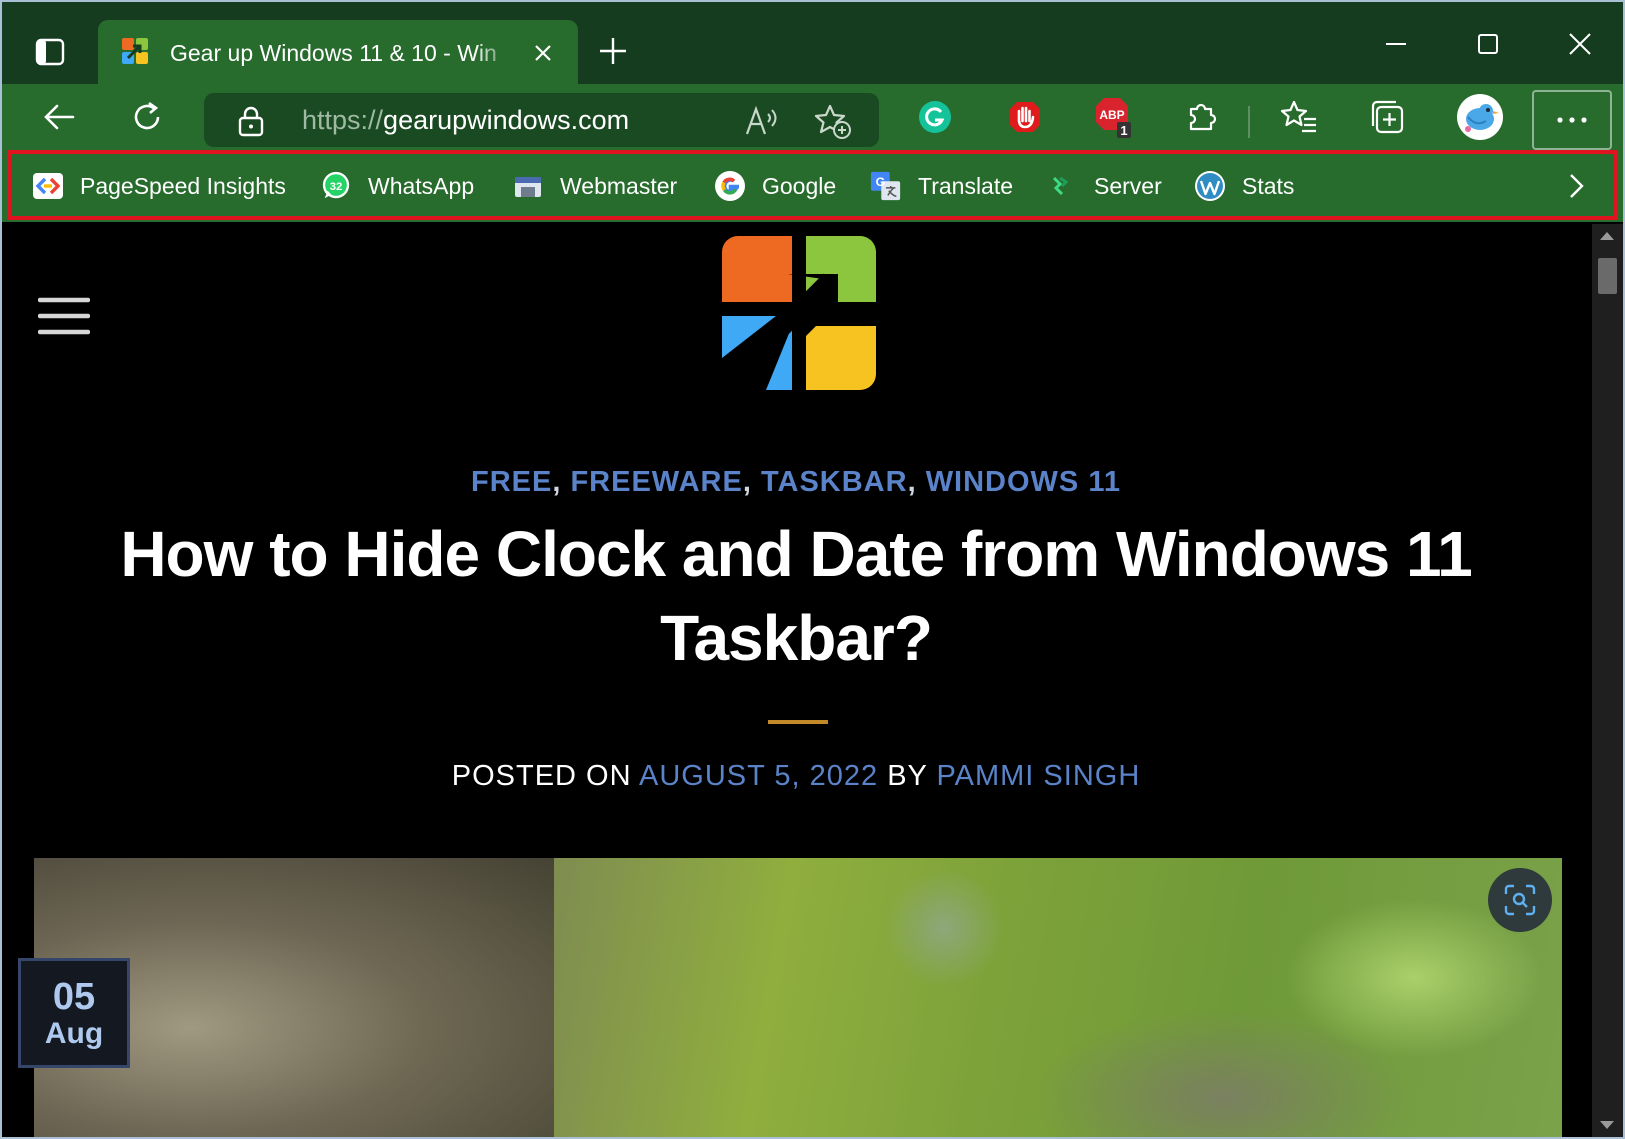 The width and height of the screenshot is (1625, 1139). I want to click on post-meta: POSTED ON AUGUST 5, 2022 BY PAMMI SINGH, so click(796, 776).